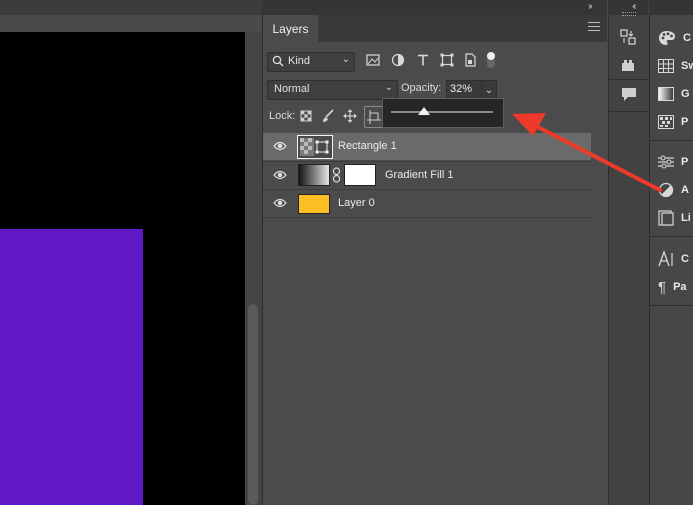 The width and height of the screenshot is (693, 505). Describe the element at coordinates (423, 111) in the screenshot. I see `opacity-slider-thumb` at that location.